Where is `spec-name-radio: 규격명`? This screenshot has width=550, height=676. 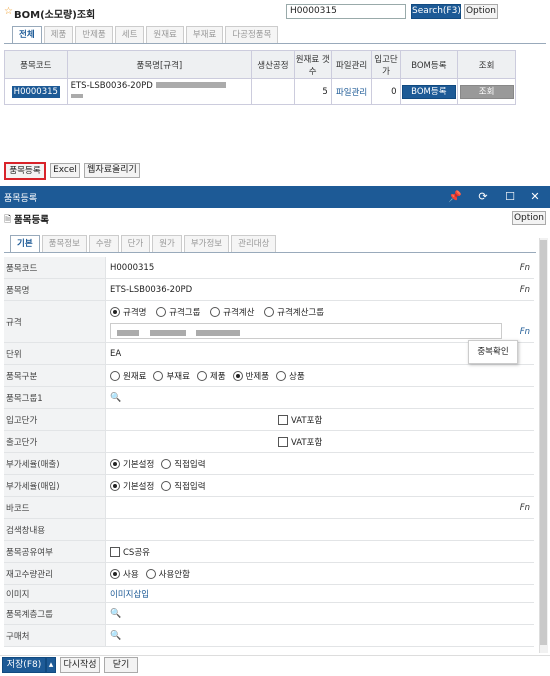
spec-name-radio: 규격명 is located at coordinates (128, 312).